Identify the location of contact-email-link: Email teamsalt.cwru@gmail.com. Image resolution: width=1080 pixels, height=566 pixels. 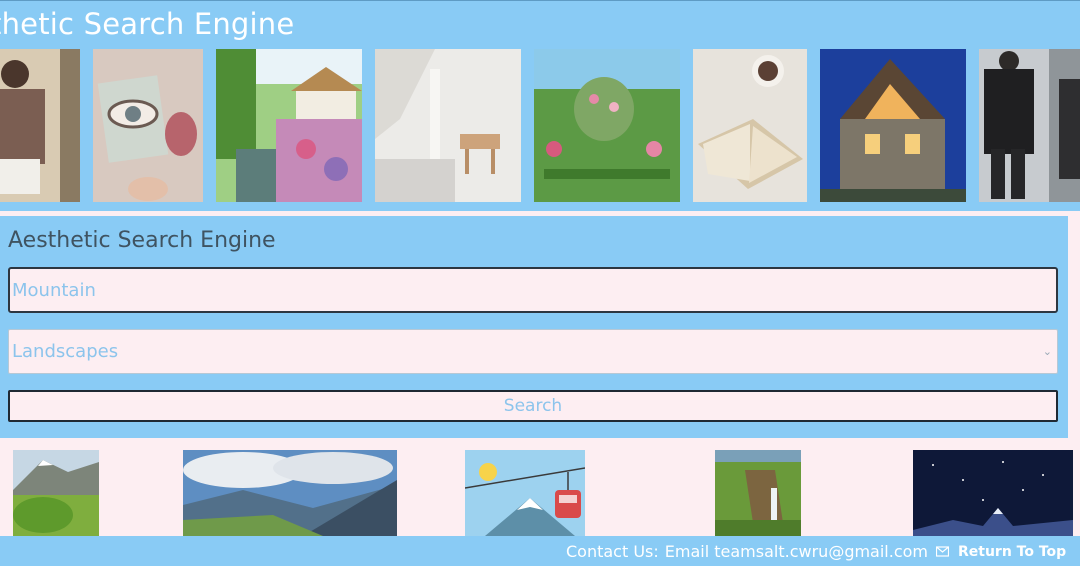
(796, 551).